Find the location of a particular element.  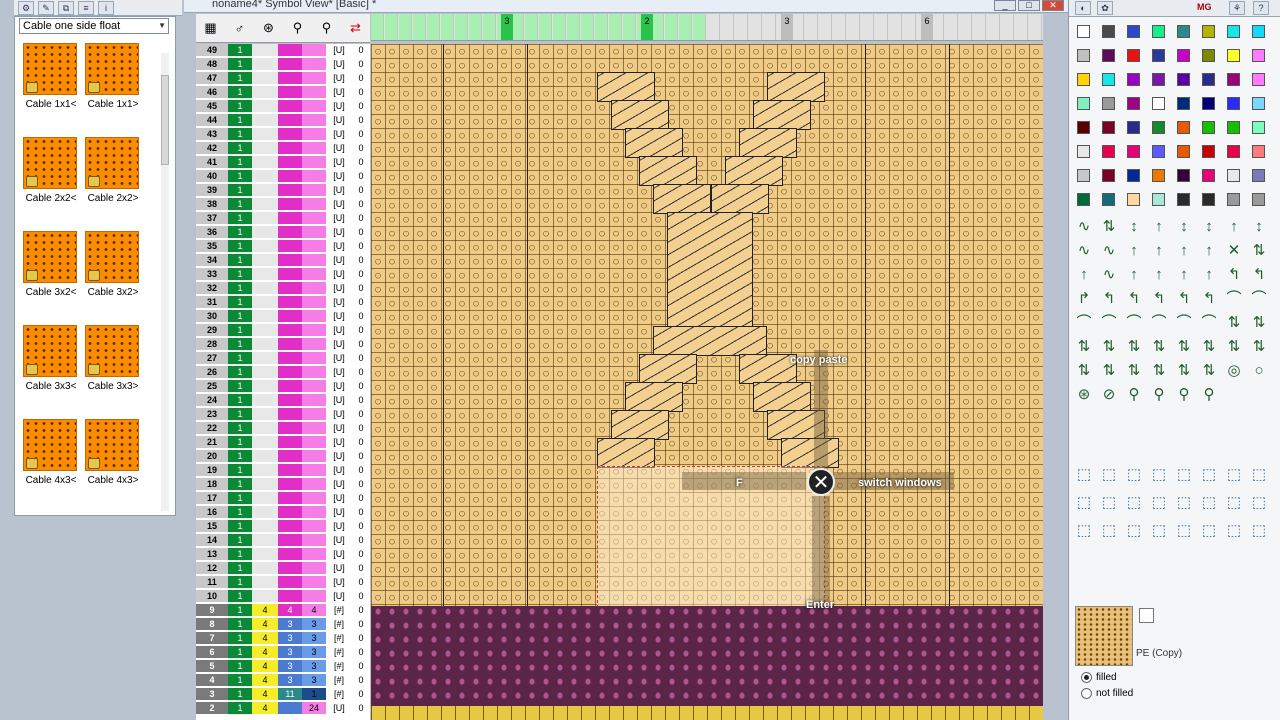

row-info: 9 1 4 4 4 [#] 0 is located at coordinates (283, 610).